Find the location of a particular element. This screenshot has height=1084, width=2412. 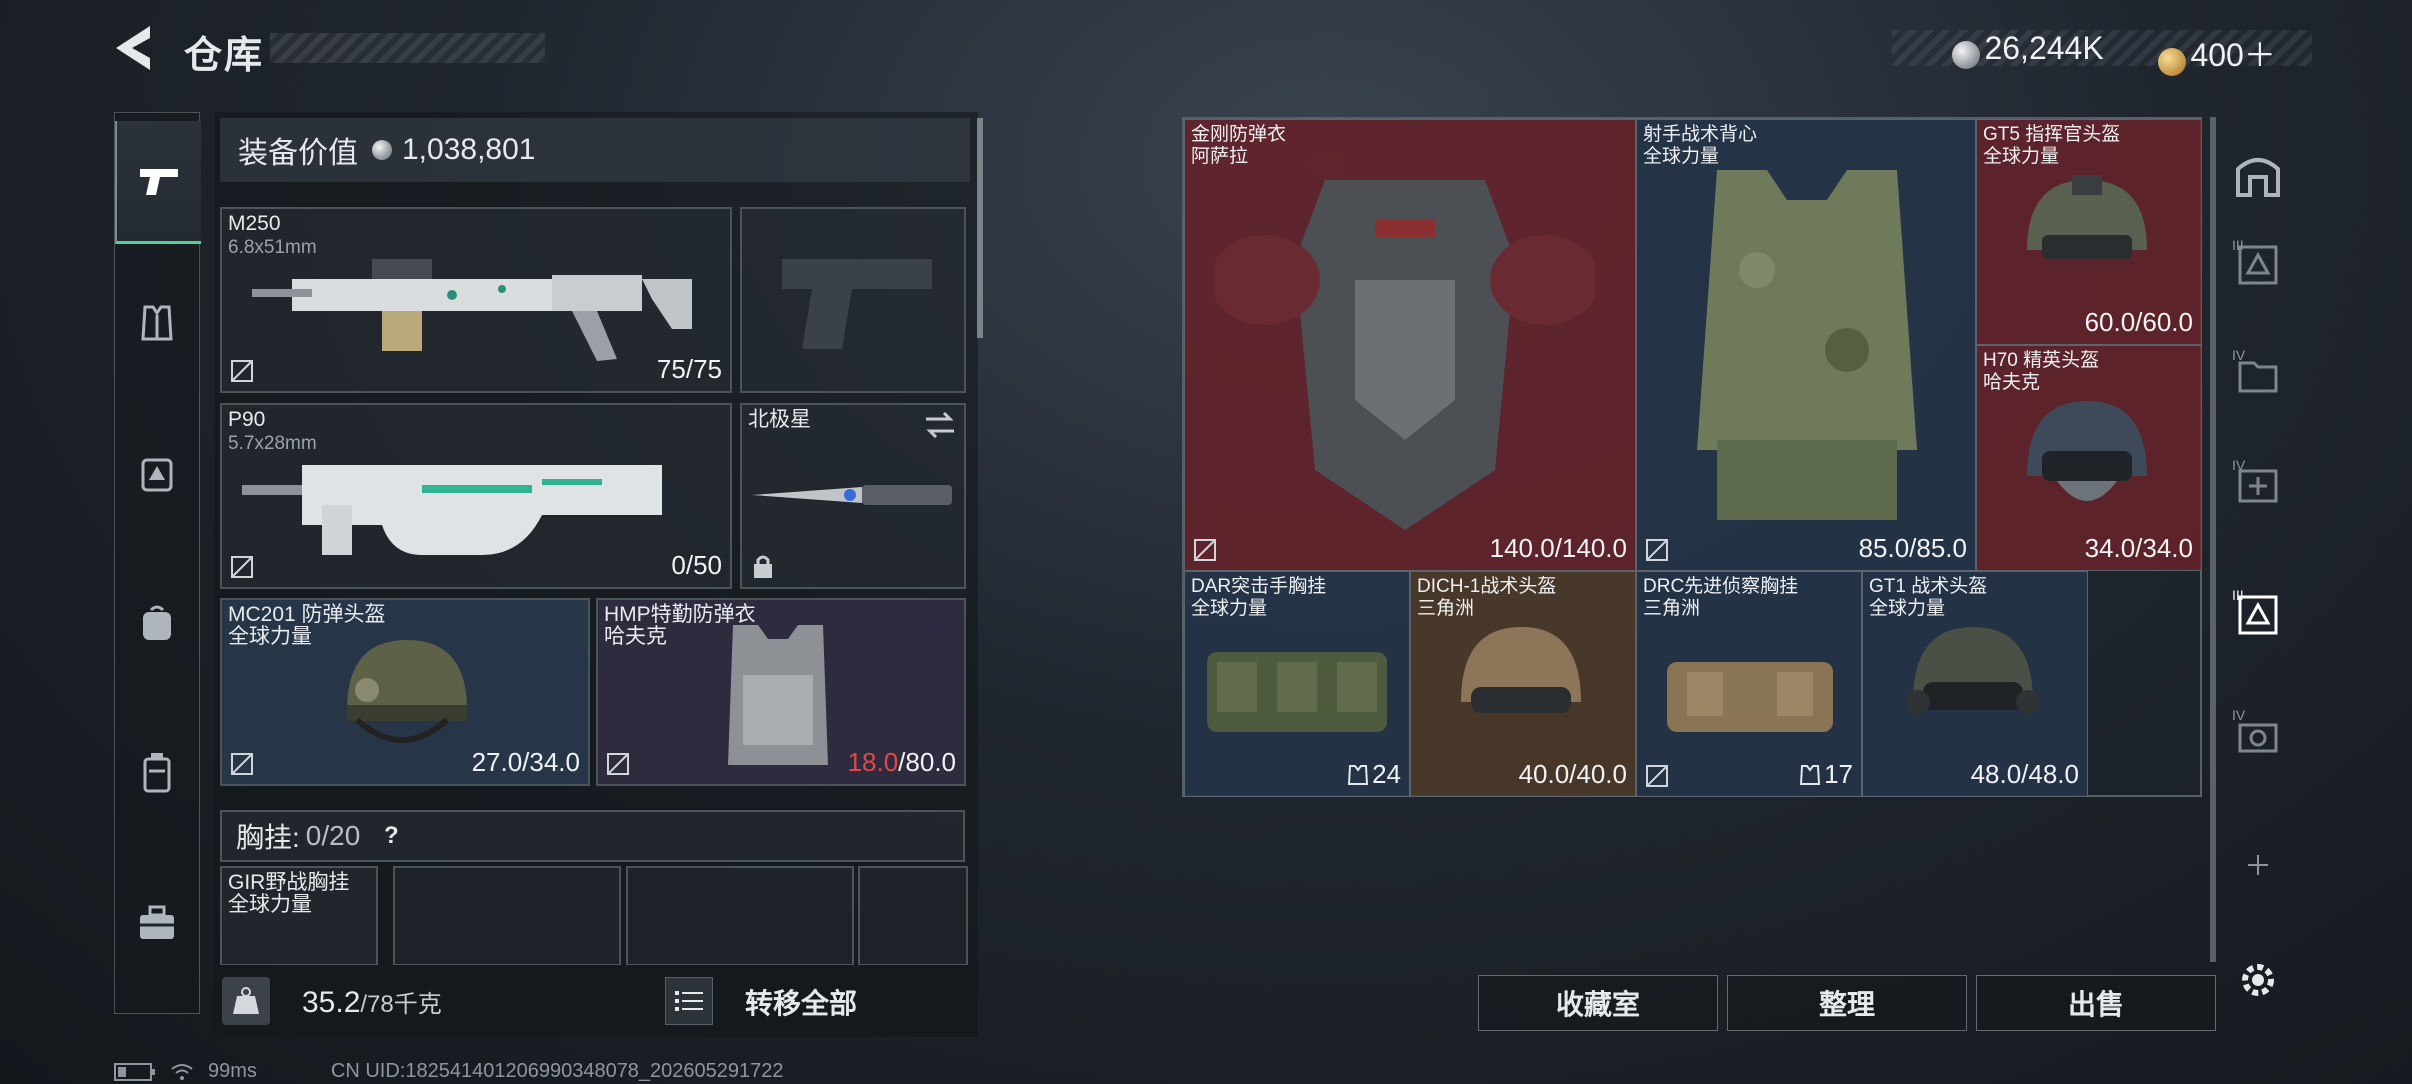

back-arrow-icon is located at coordinates (133, 48).